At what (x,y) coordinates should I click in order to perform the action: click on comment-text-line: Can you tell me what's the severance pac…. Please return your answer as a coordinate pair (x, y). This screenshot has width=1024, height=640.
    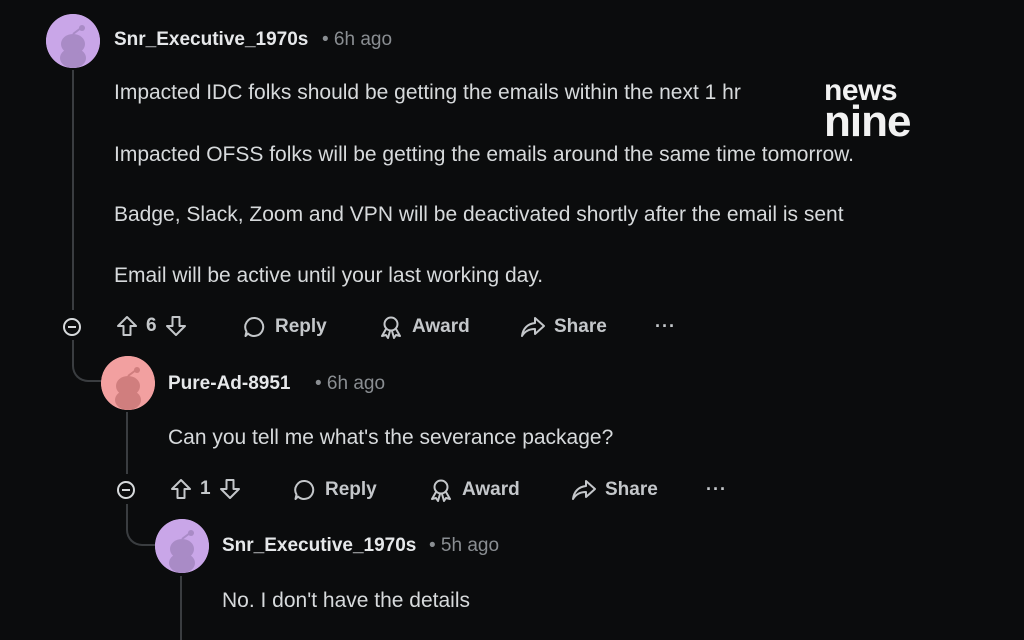
    Looking at the image, I should click on (391, 437).